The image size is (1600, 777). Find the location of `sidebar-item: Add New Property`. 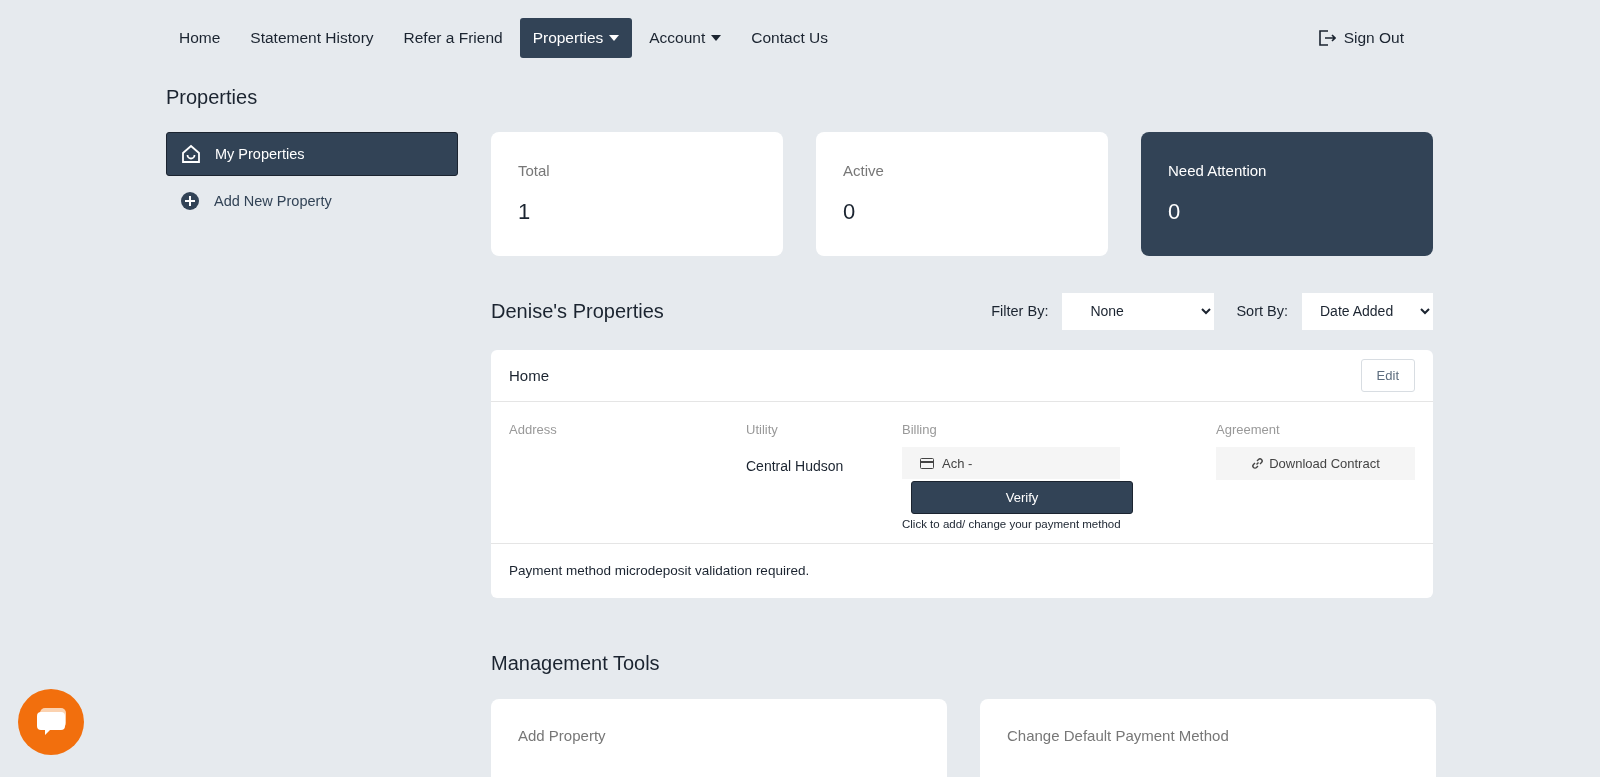

sidebar-item: Add New Property is located at coordinates (312, 201).